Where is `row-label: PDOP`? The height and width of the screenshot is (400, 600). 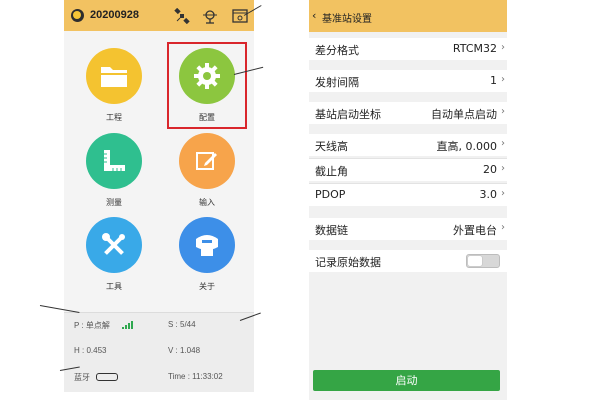
row-label: PDOP is located at coordinates (330, 194).